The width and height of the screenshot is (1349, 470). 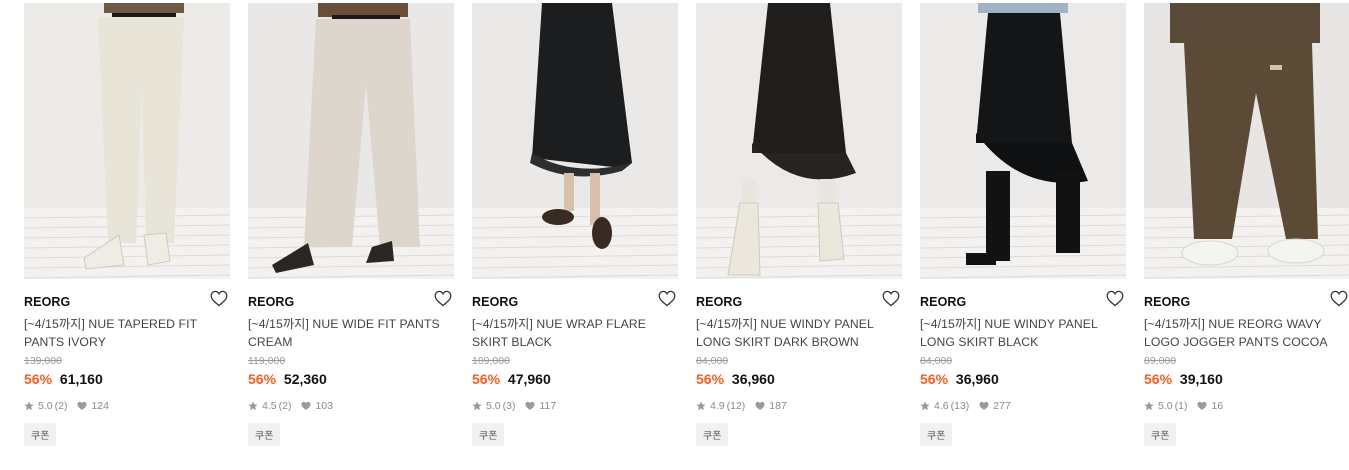 I want to click on product-name: [~4/15까지] NUE WRAP FLARE SKIRT BLACK, so click(x=575, y=333).